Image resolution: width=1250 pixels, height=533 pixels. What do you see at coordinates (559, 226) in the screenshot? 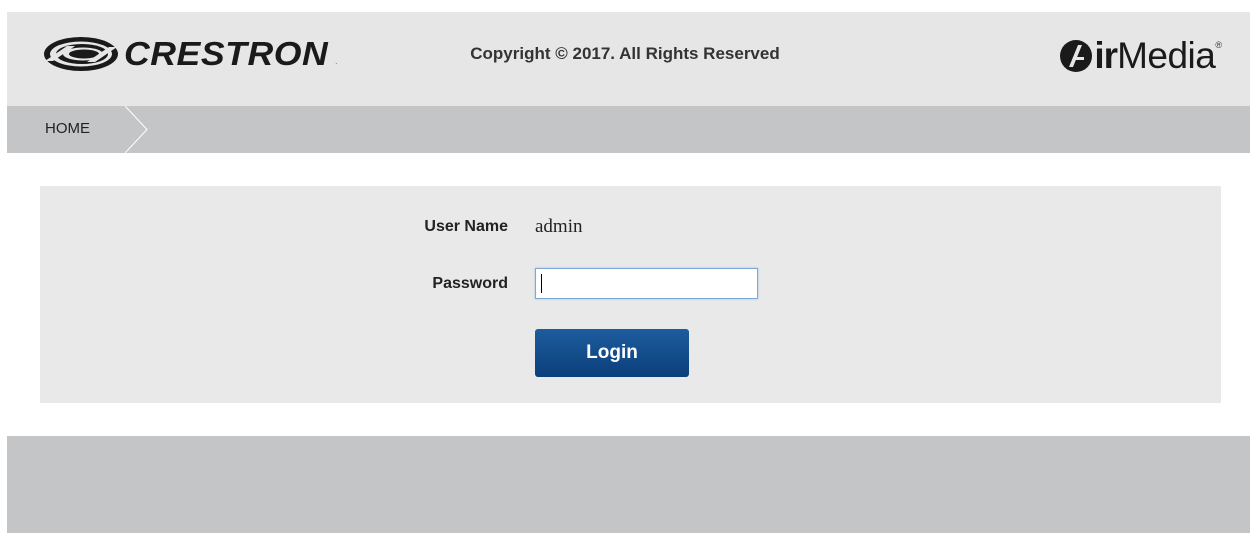
I see `username-value: admin` at bounding box center [559, 226].